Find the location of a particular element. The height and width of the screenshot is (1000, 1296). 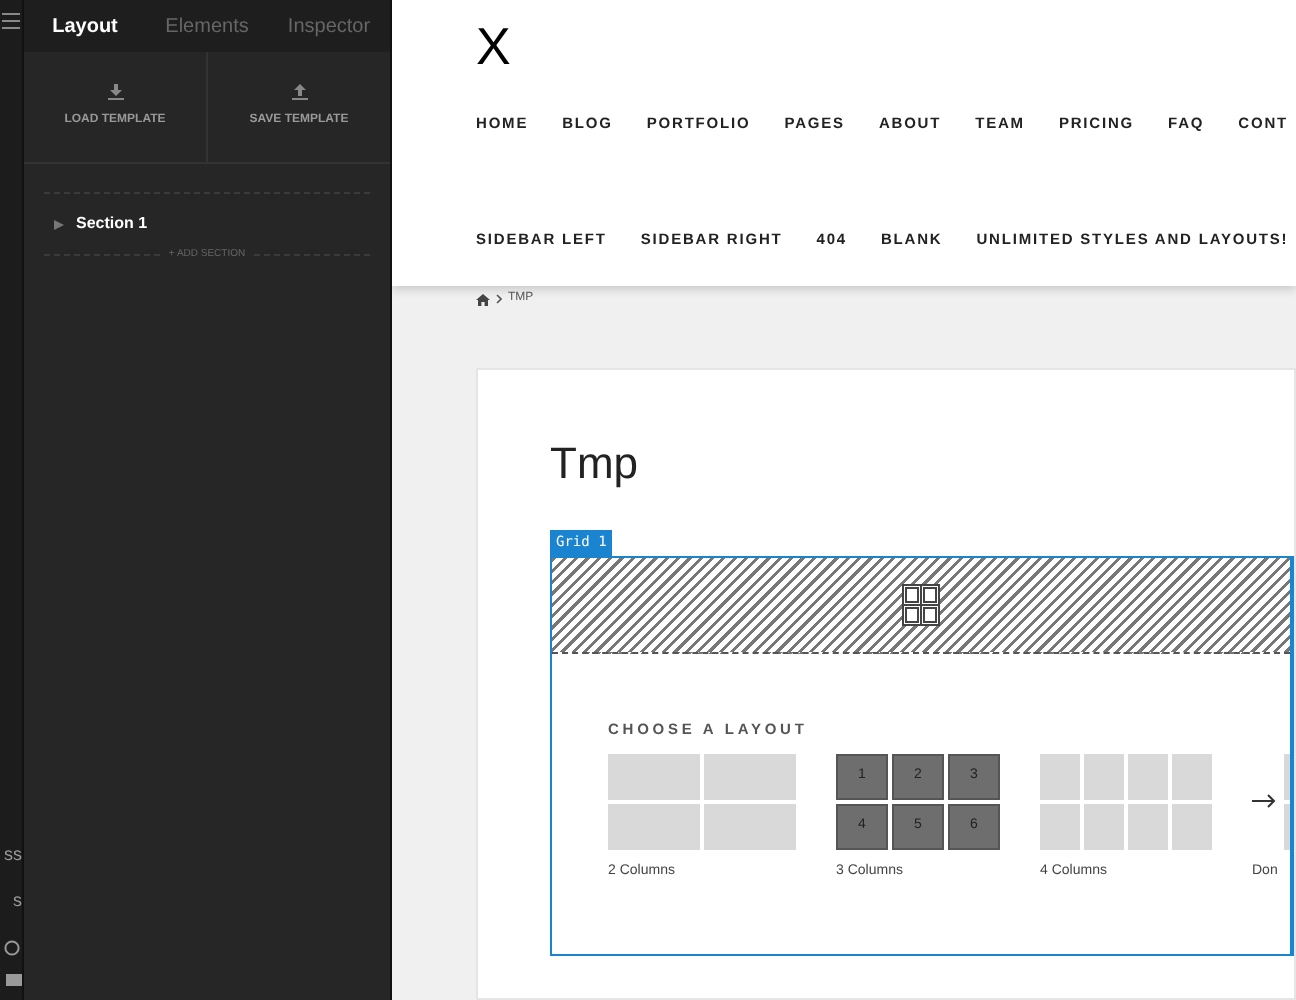

download-icon is located at coordinates (115, 92).